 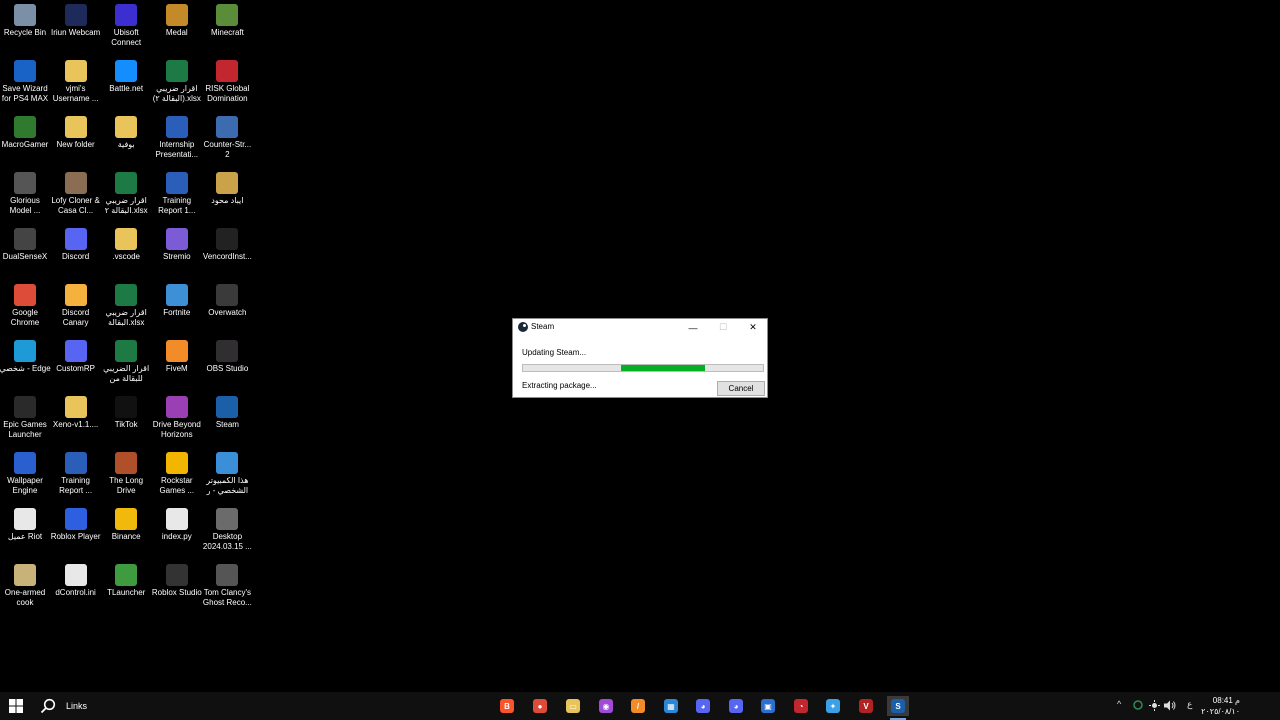 I want to click on desktop-shortcut: Discord Canary, so click(x=76, y=304).